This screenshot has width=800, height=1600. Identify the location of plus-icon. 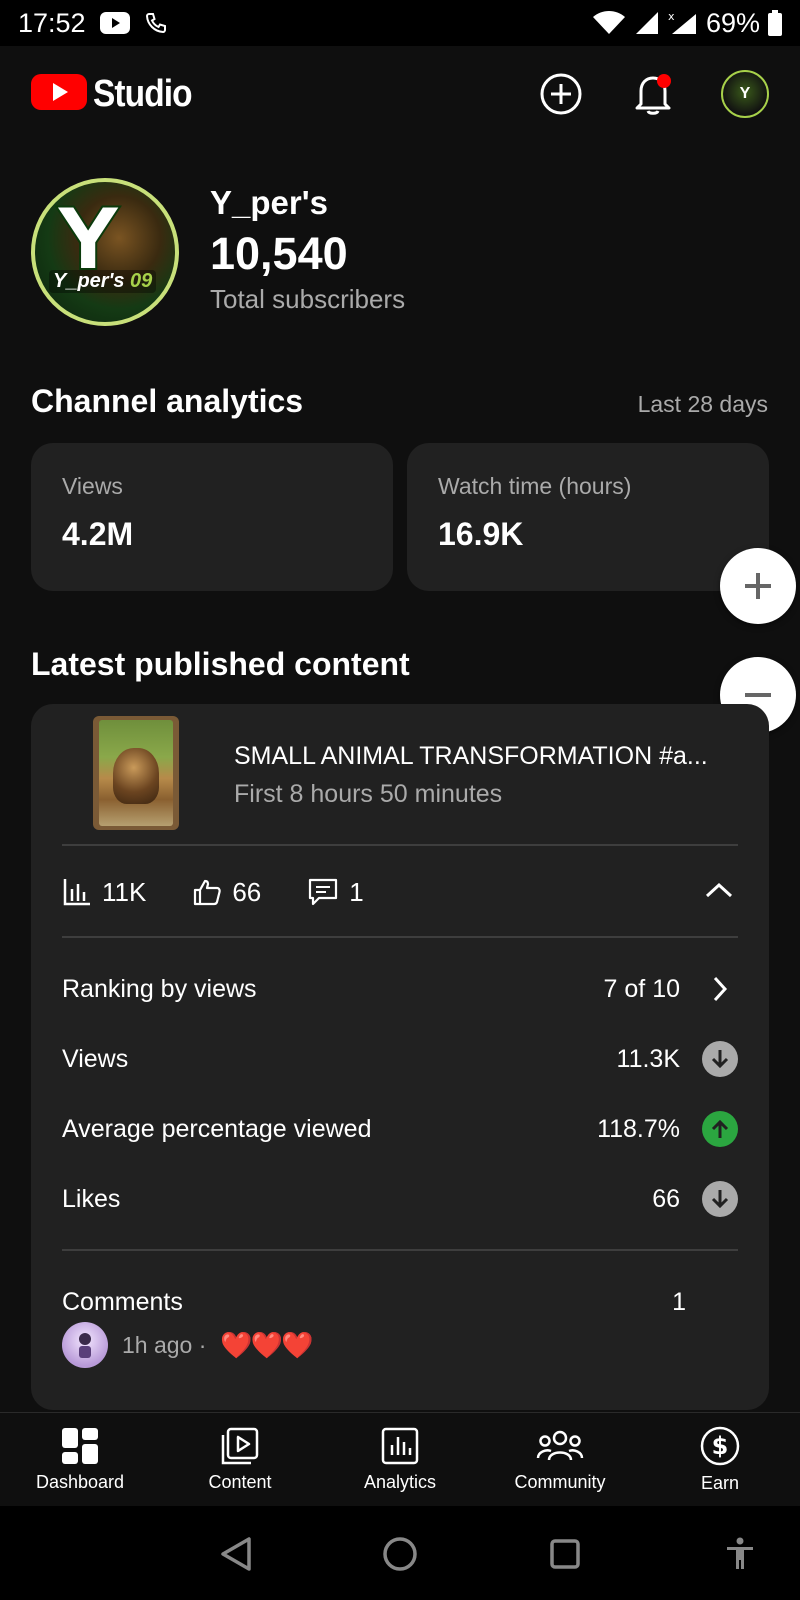
(758, 586).